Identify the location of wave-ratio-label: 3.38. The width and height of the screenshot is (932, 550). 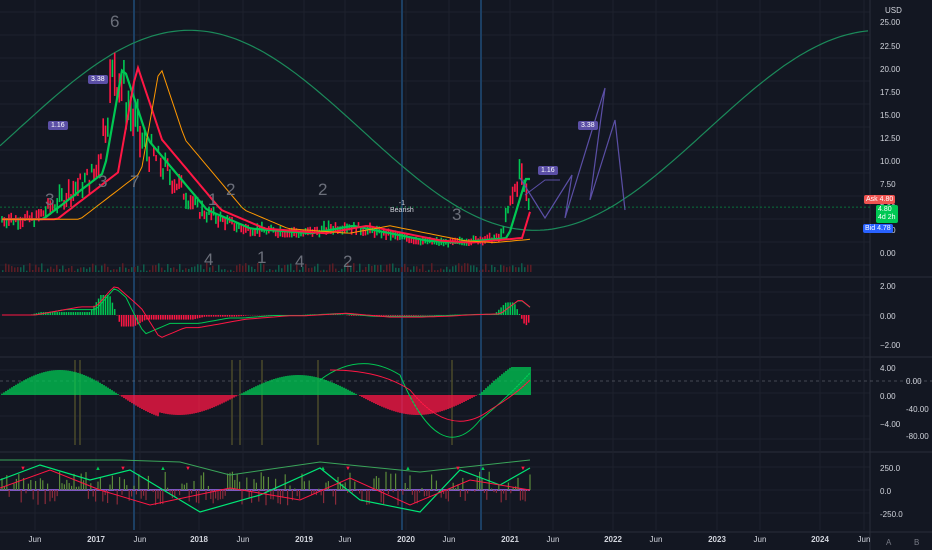
(588, 125).